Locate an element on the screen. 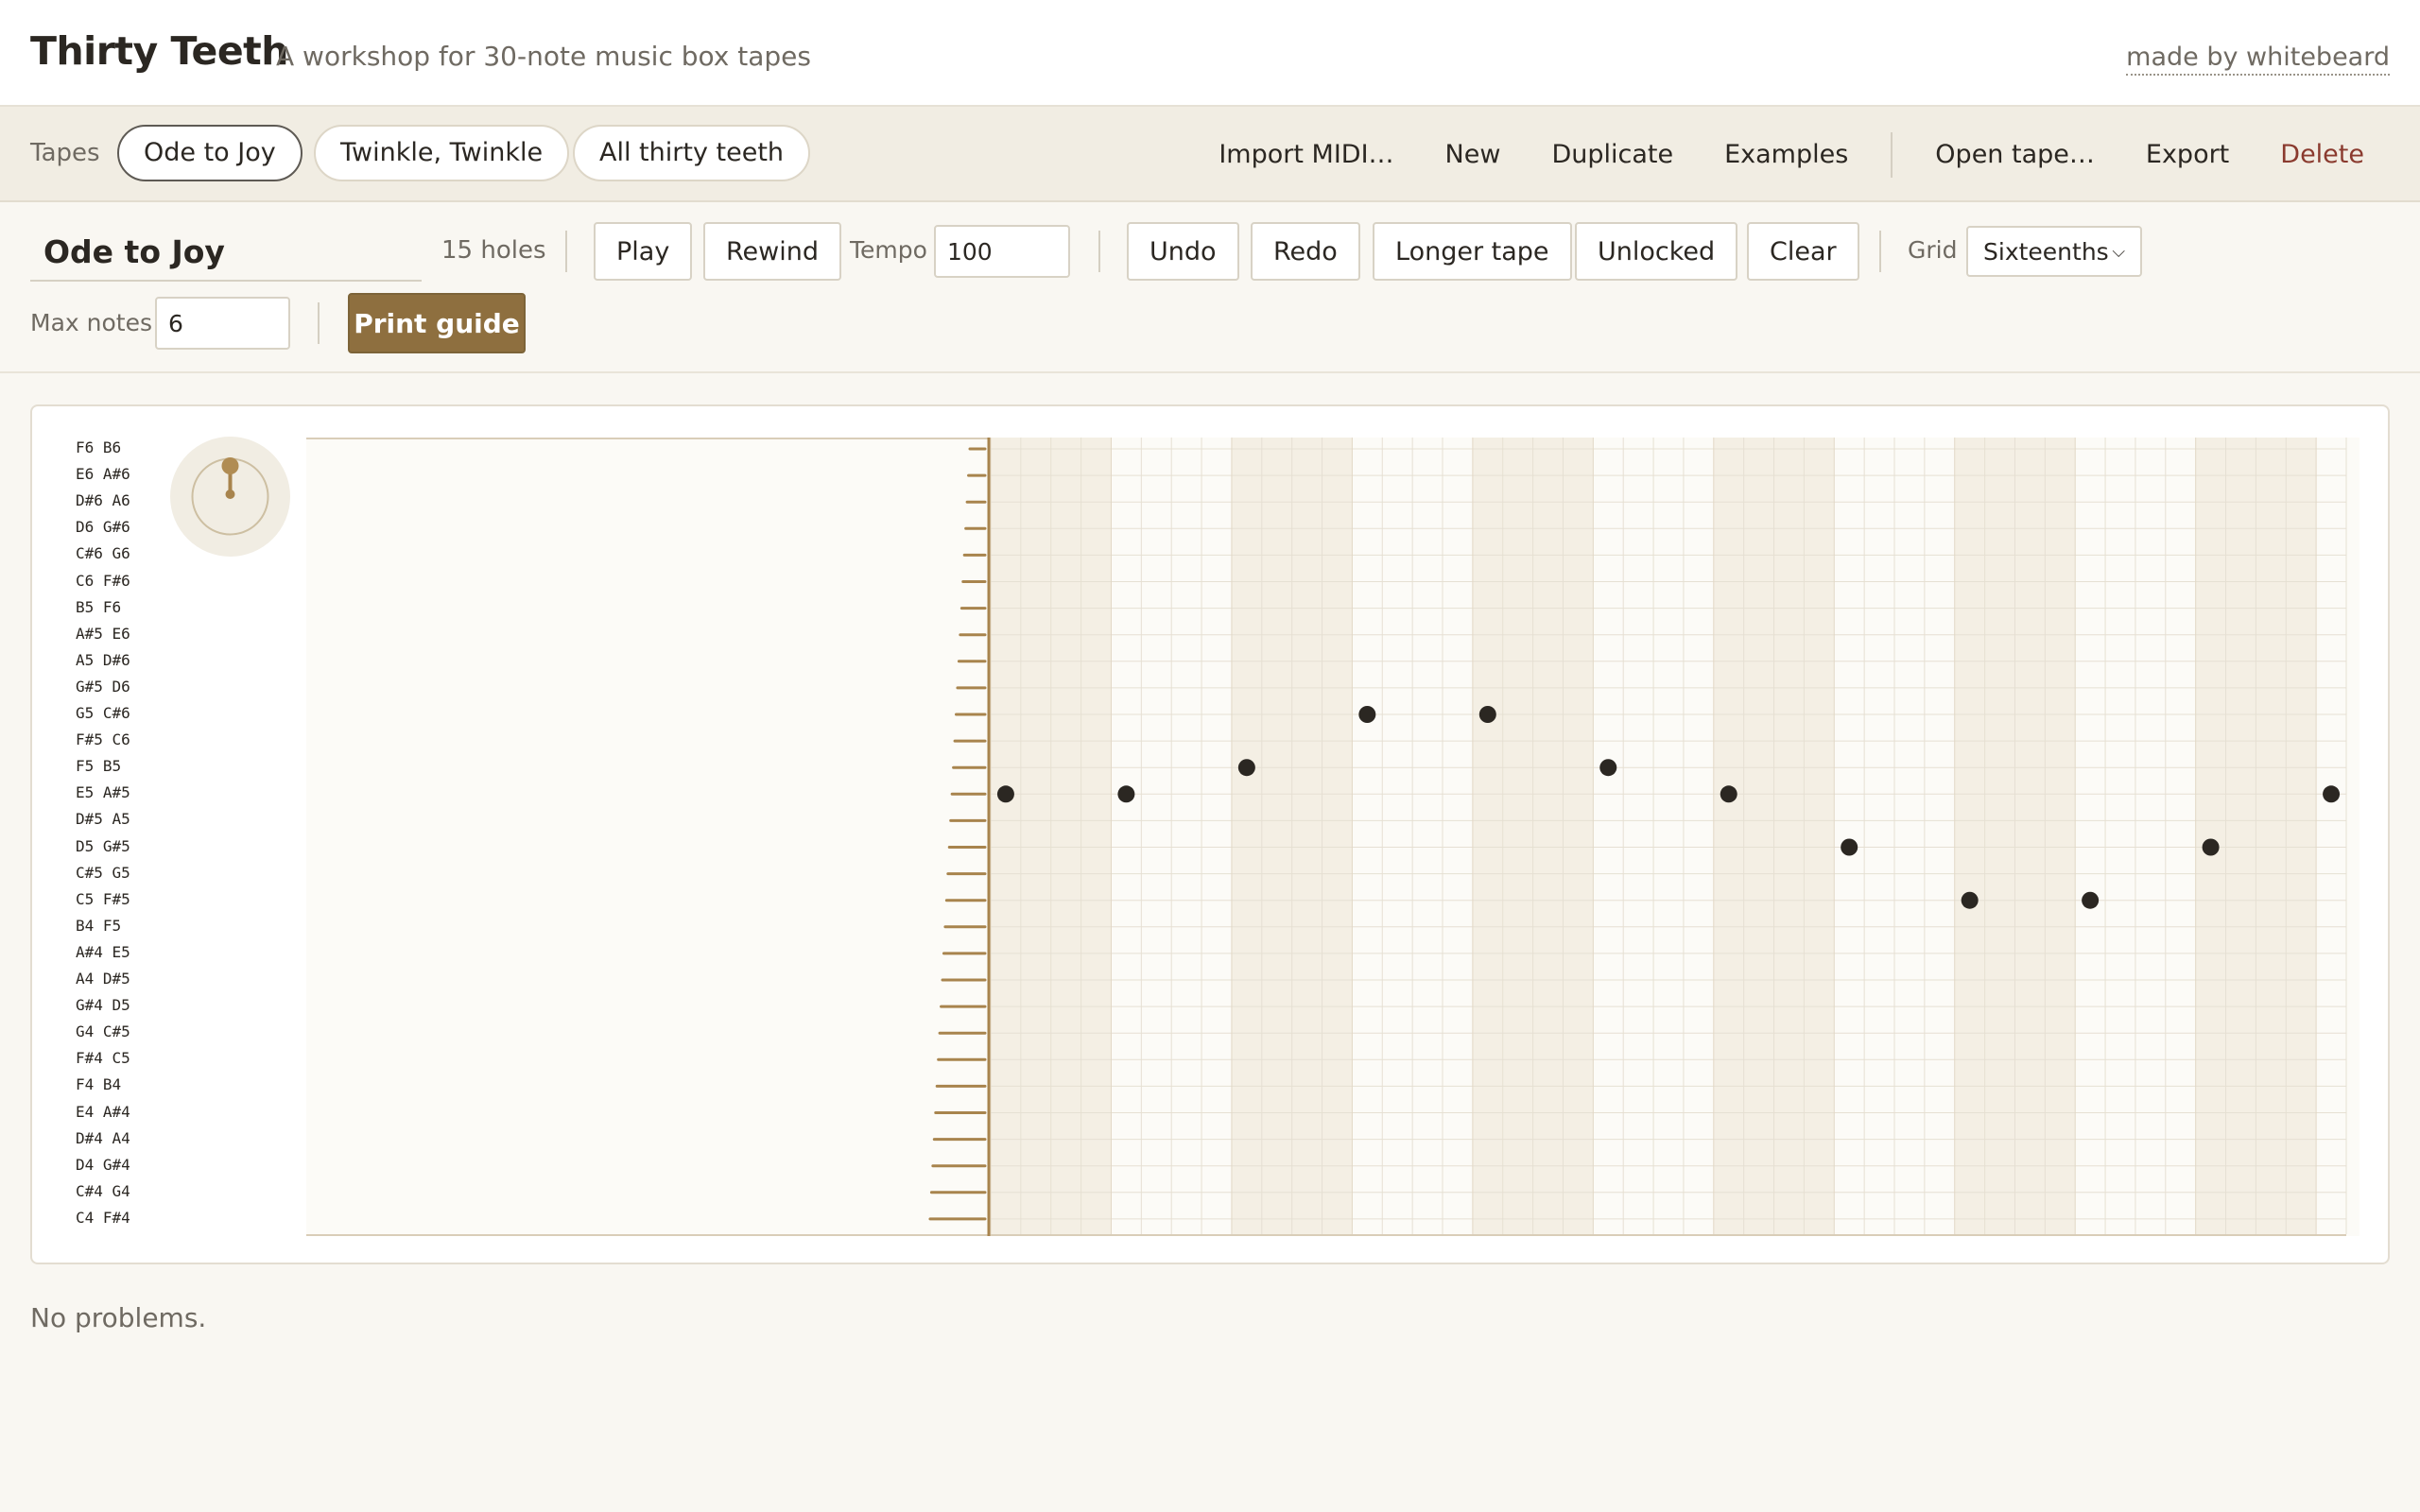  note-label: F#5 C6 is located at coordinates (103, 739).